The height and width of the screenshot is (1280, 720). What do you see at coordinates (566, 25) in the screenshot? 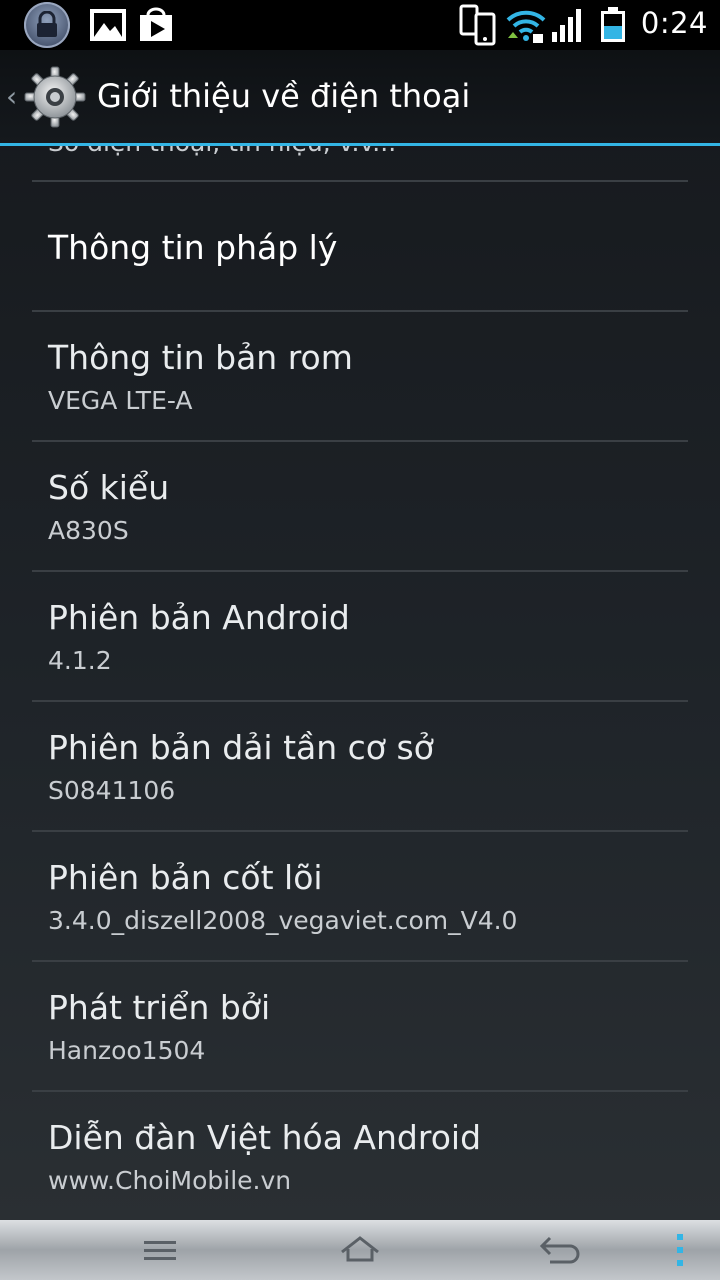
I see `signal-icon` at bounding box center [566, 25].